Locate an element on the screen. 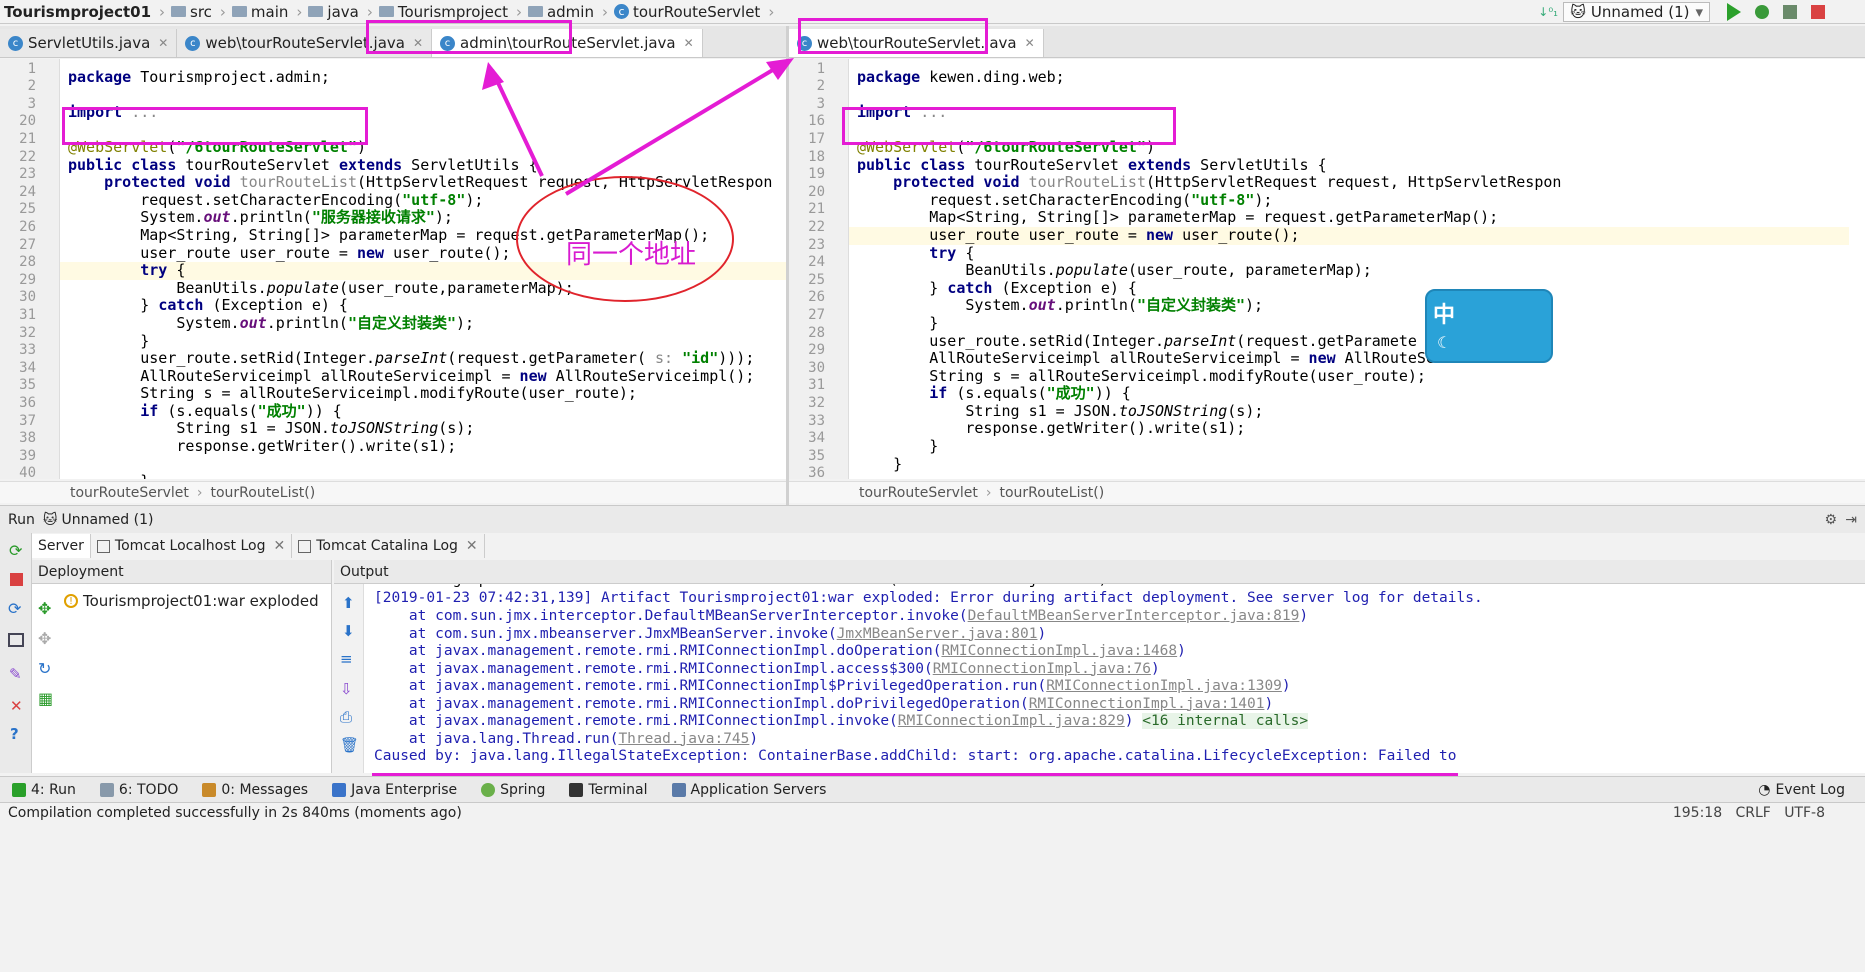  line-separator: CRLF is located at coordinates (1752, 813).